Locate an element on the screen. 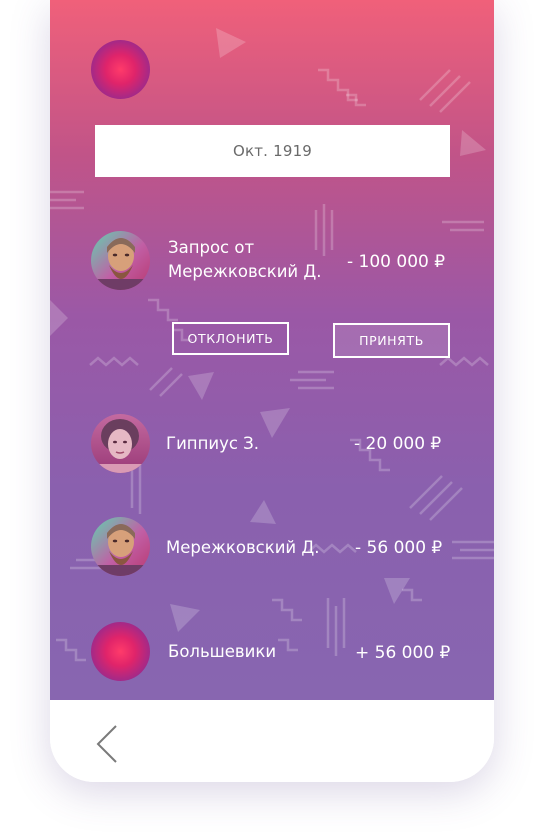 Image resolution: width=544 pixels, height=833 pixels. back-button is located at coordinates (109, 744).